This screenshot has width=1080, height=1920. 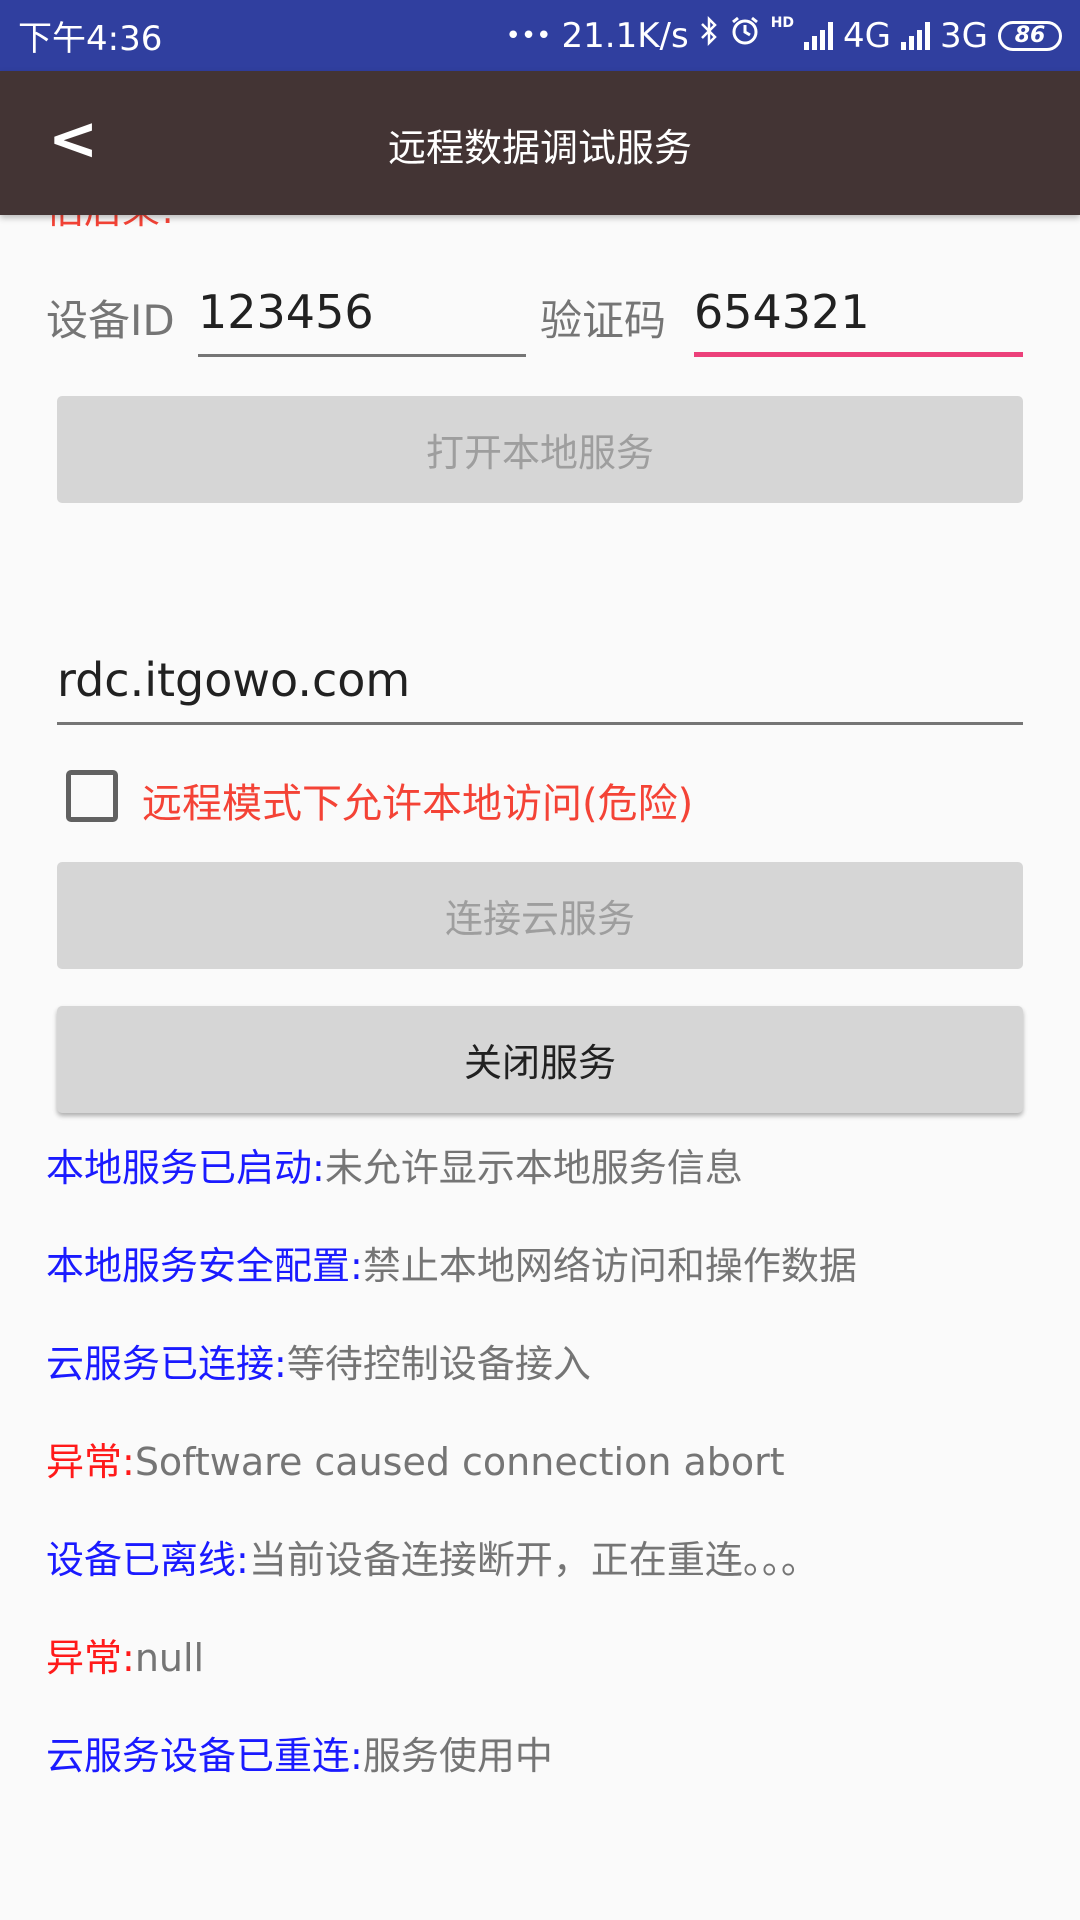 What do you see at coordinates (204, 1756) in the screenshot?
I see `log-key: 云服务设备已重连:` at bounding box center [204, 1756].